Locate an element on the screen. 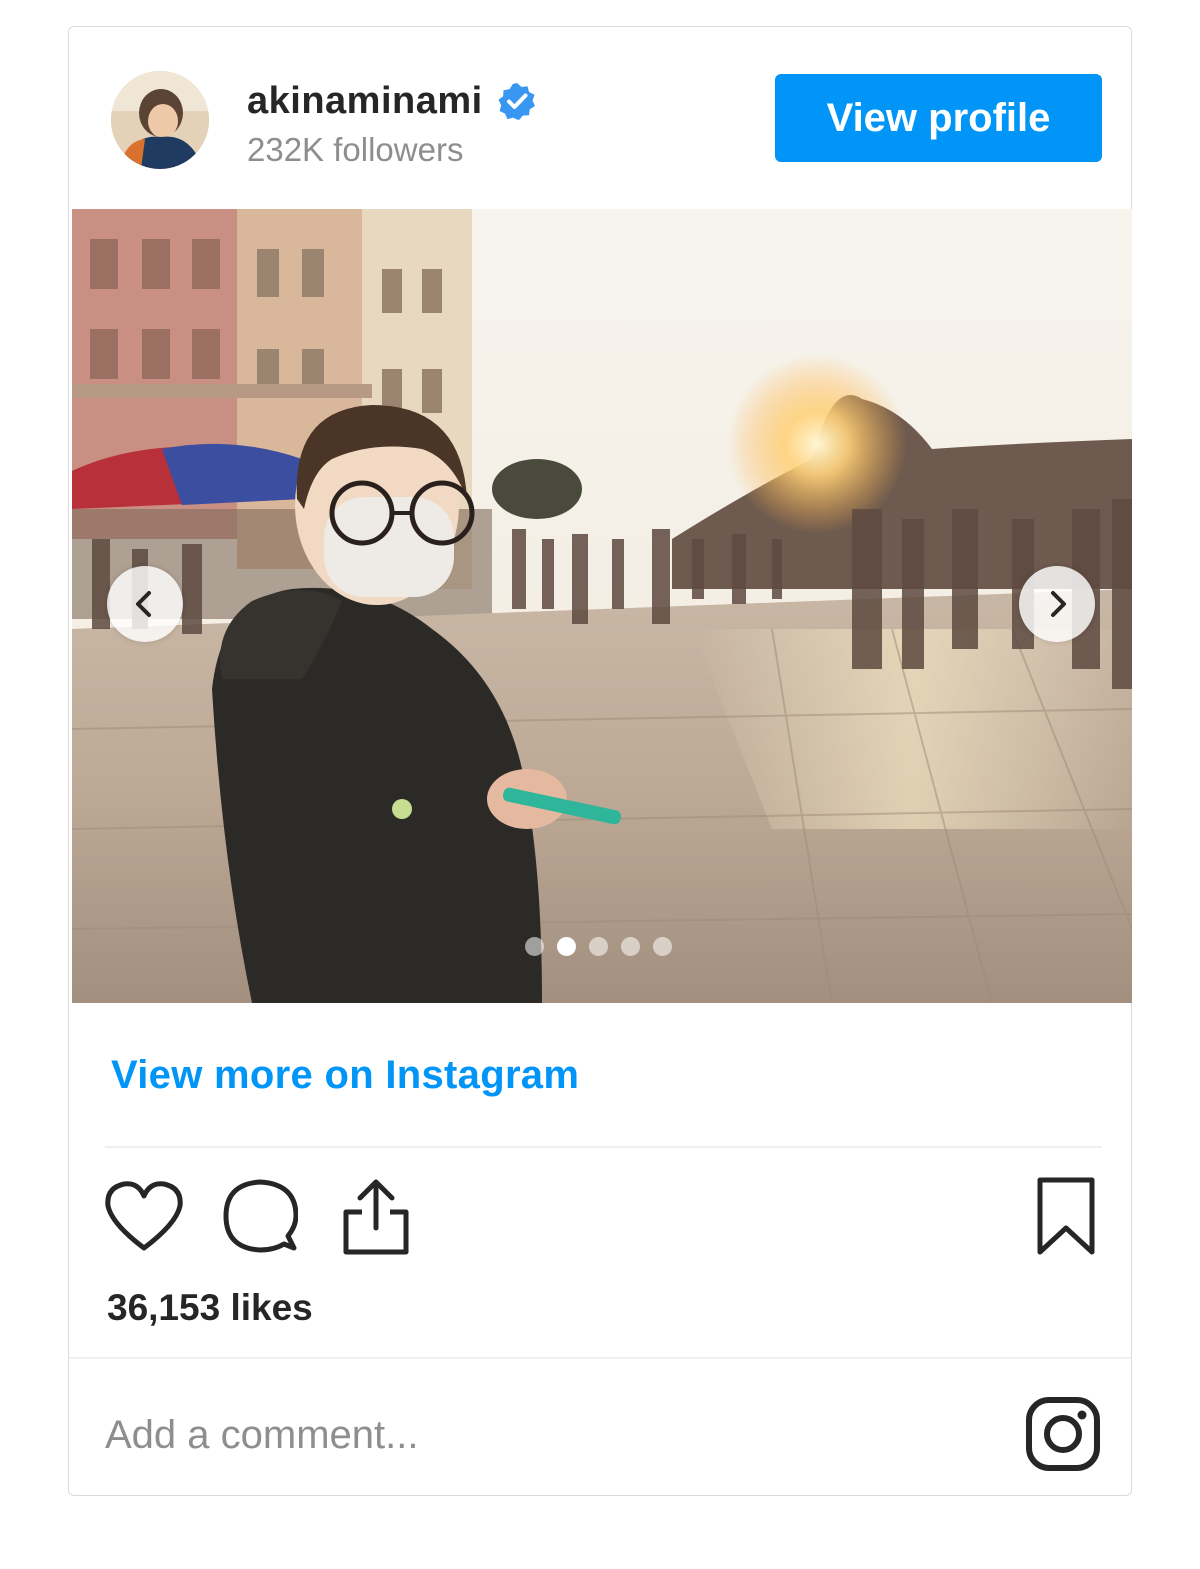 The height and width of the screenshot is (1569, 1200). share-button is located at coordinates (376, 1216).